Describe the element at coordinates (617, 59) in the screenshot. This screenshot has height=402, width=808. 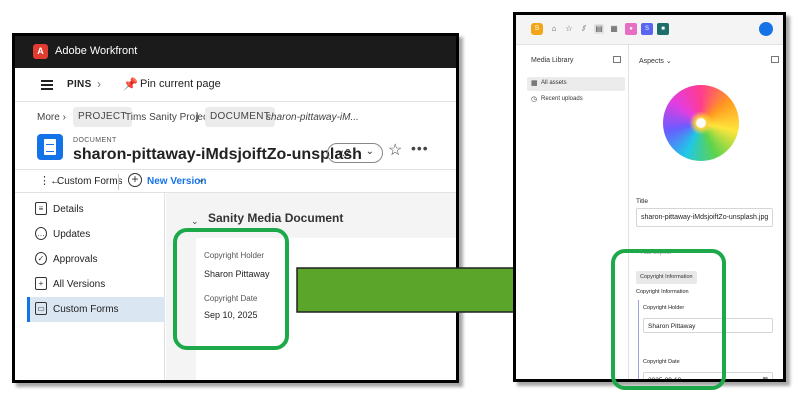
I see `sidebar-toggle-icon` at that location.